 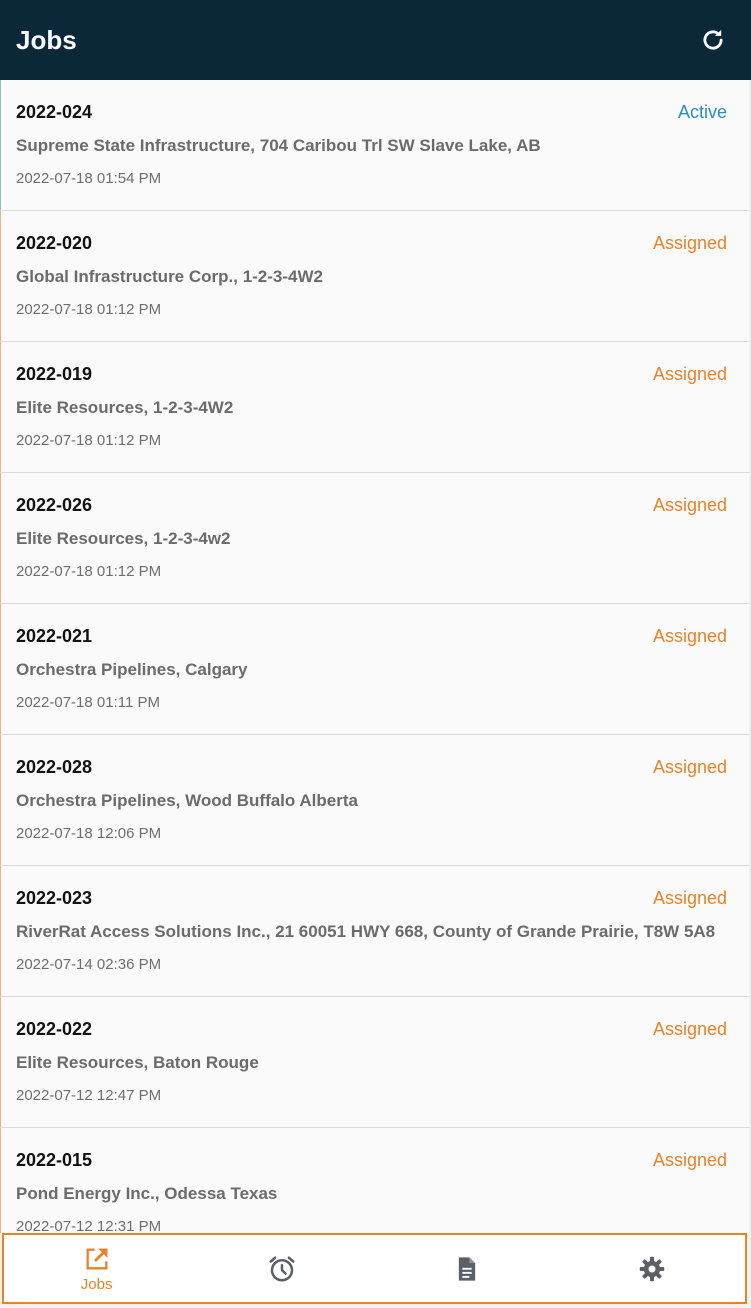 What do you see at coordinates (88, 702) in the screenshot?
I see `job-date: 2022-07-18 01:11 PM` at bounding box center [88, 702].